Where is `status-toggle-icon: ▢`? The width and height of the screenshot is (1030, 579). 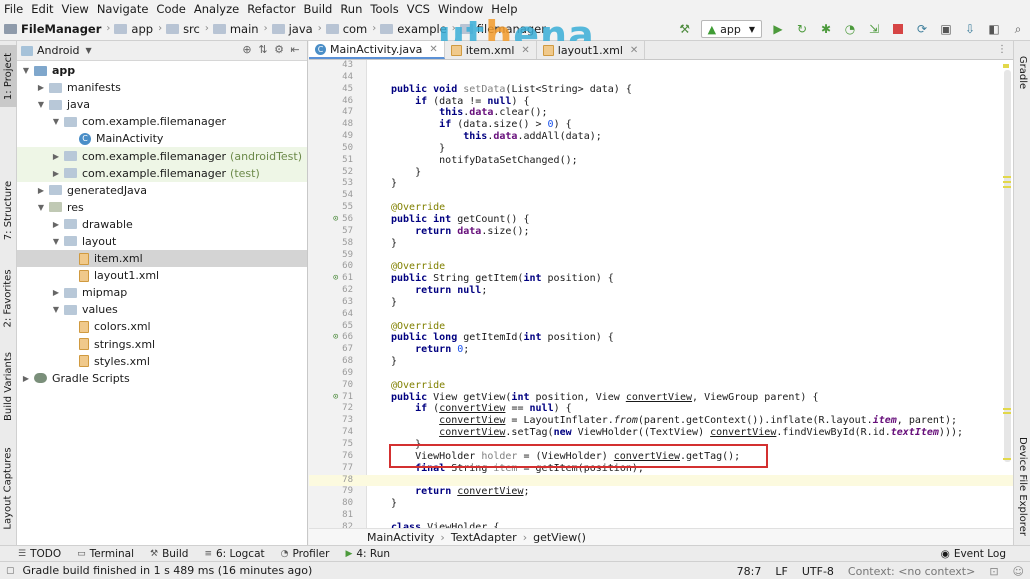 status-toggle-icon: ▢ is located at coordinates (10, 571).